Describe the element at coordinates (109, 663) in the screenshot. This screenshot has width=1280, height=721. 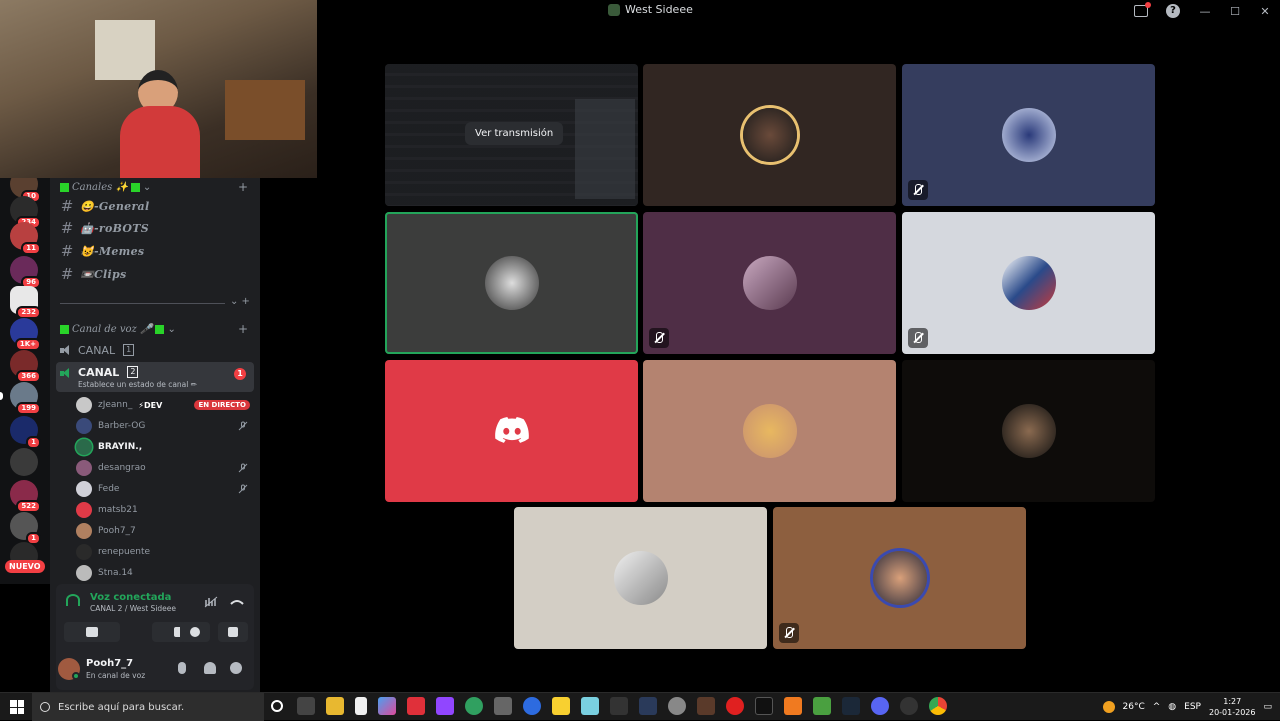
I see `username: Pooh7_7` at that location.